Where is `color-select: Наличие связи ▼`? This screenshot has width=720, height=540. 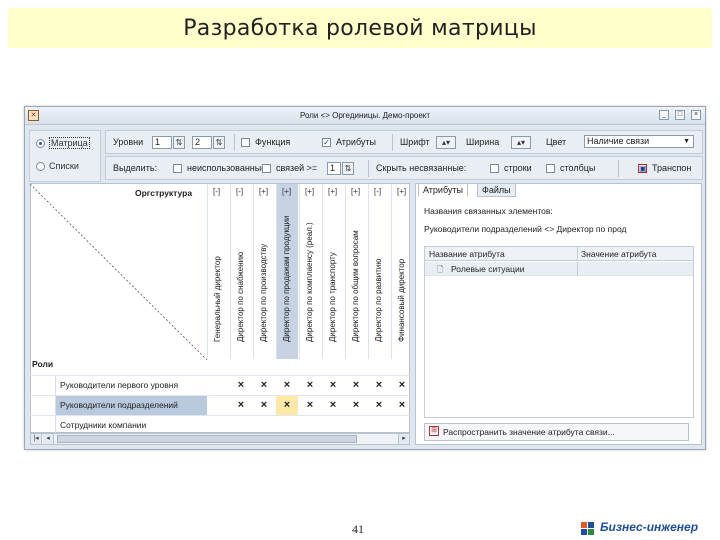
color-select: Наличие связи ▼ is located at coordinates (639, 141).